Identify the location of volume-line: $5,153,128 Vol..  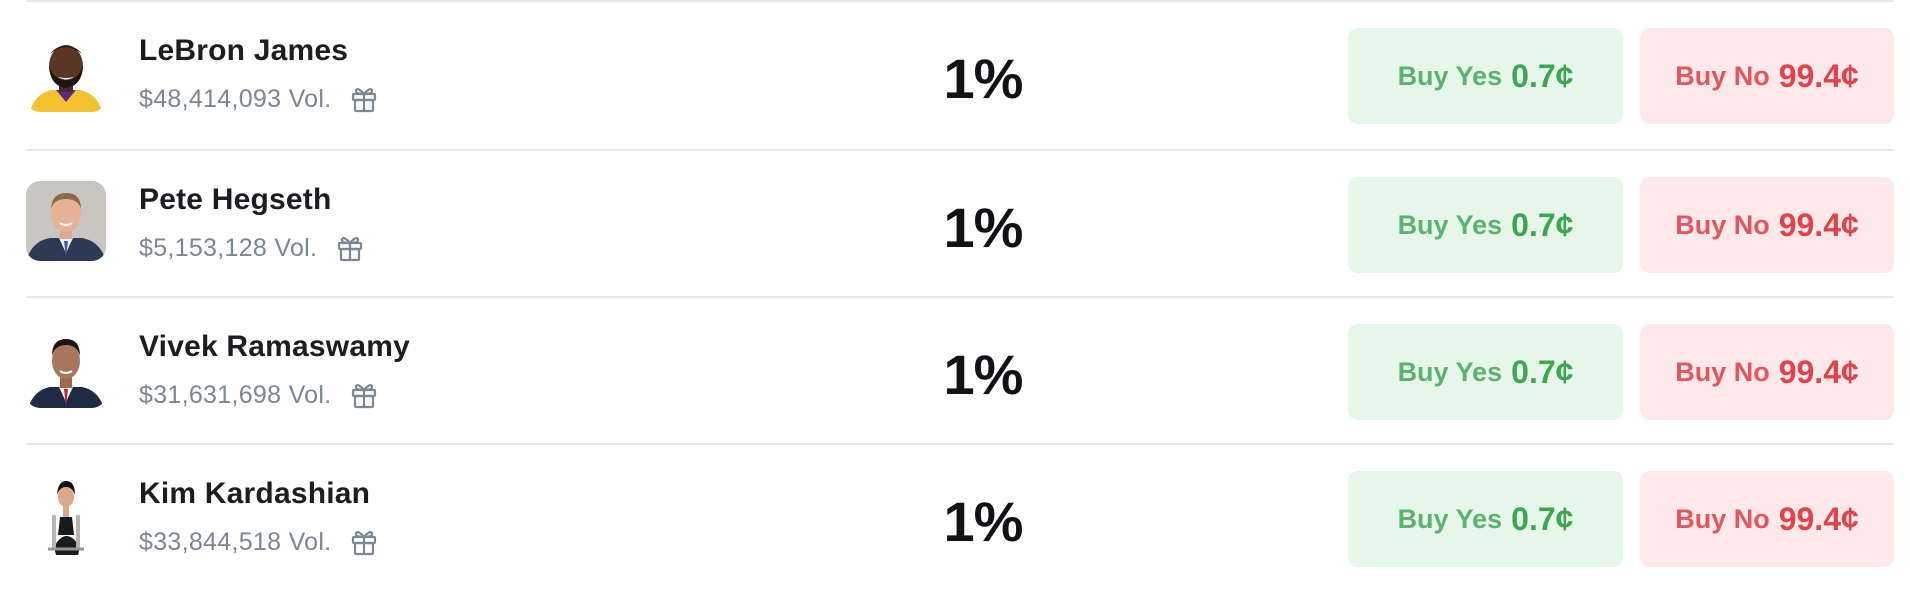
(252, 248).